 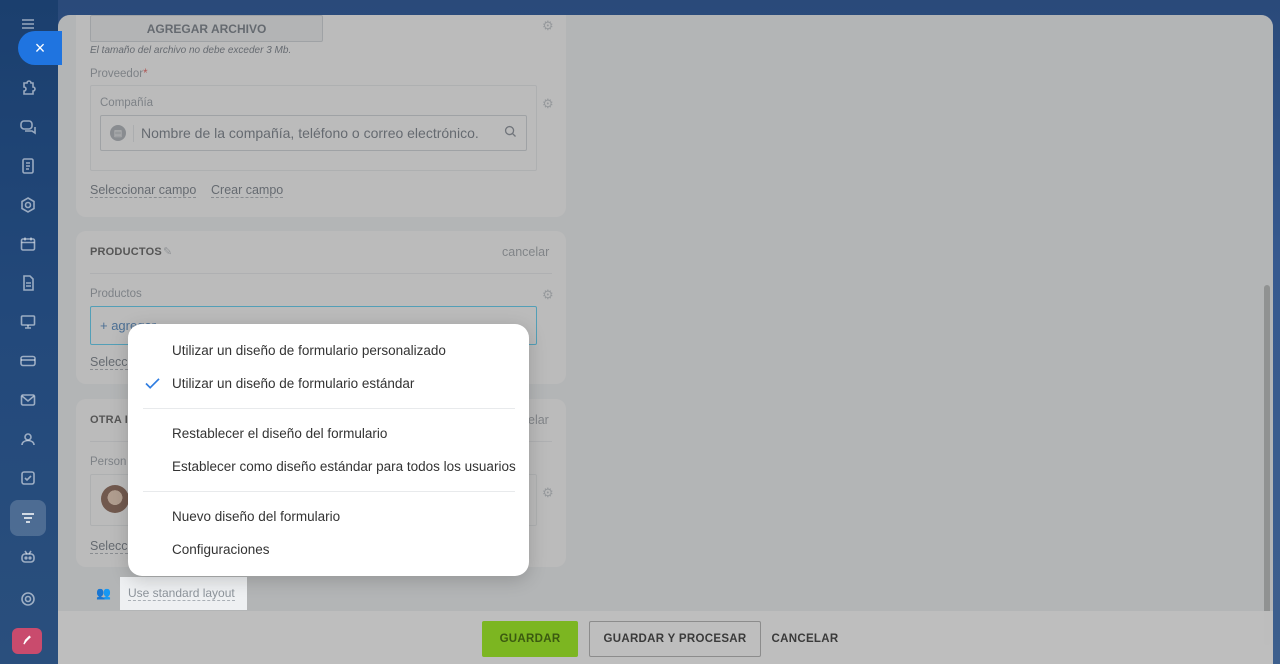 I want to click on card-icon, so click(x=28, y=361).